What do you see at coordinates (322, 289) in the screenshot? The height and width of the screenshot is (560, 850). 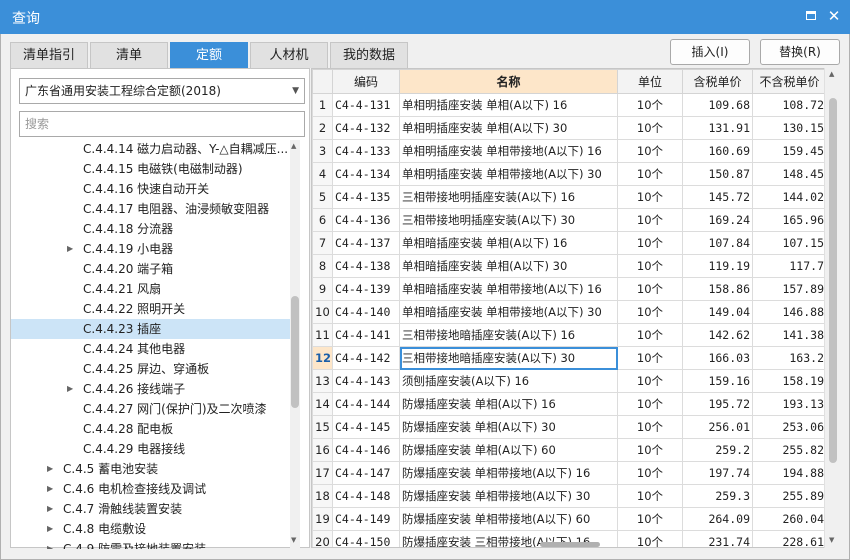 I see `row-number: 9` at bounding box center [322, 289].